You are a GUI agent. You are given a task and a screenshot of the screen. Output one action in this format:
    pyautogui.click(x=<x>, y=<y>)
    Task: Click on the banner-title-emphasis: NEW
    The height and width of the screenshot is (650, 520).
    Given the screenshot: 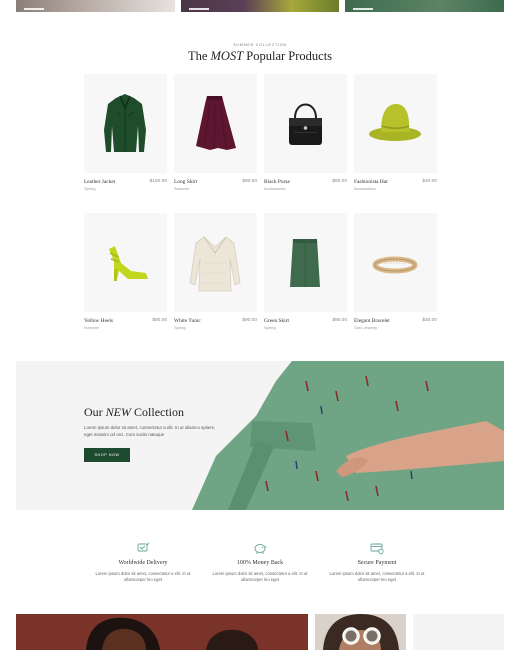 What is the action you would take?
    pyautogui.click(x=118, y=412)
    